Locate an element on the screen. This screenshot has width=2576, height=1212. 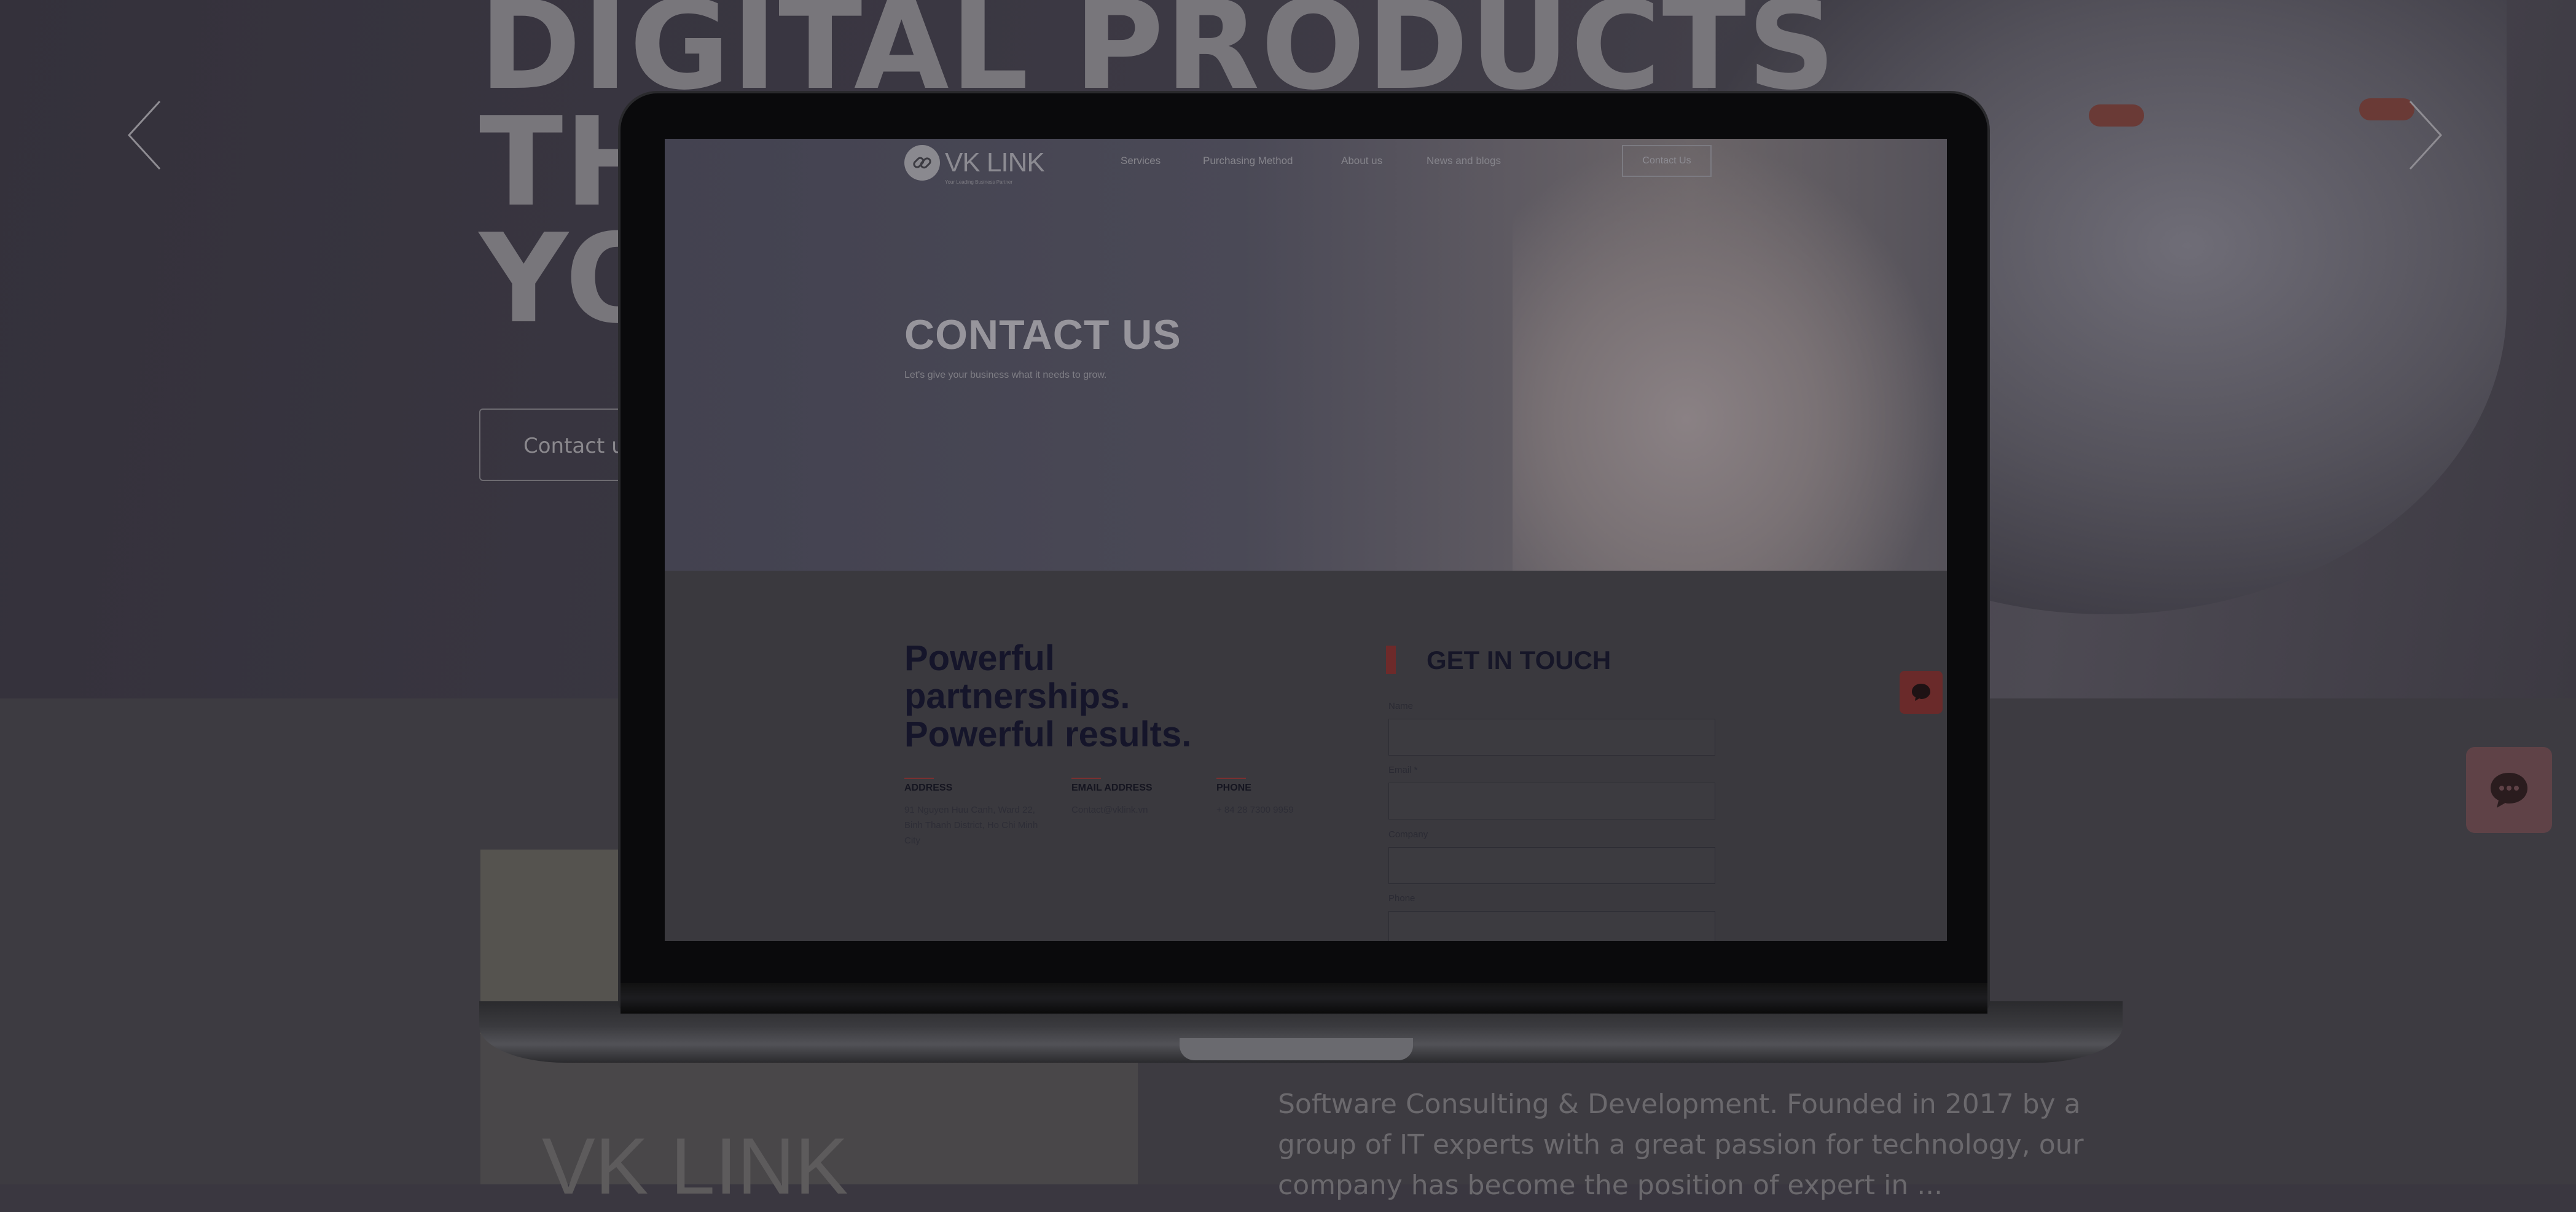
email-link: Contact@vklink.vn is located at coordinates (1139, 810).